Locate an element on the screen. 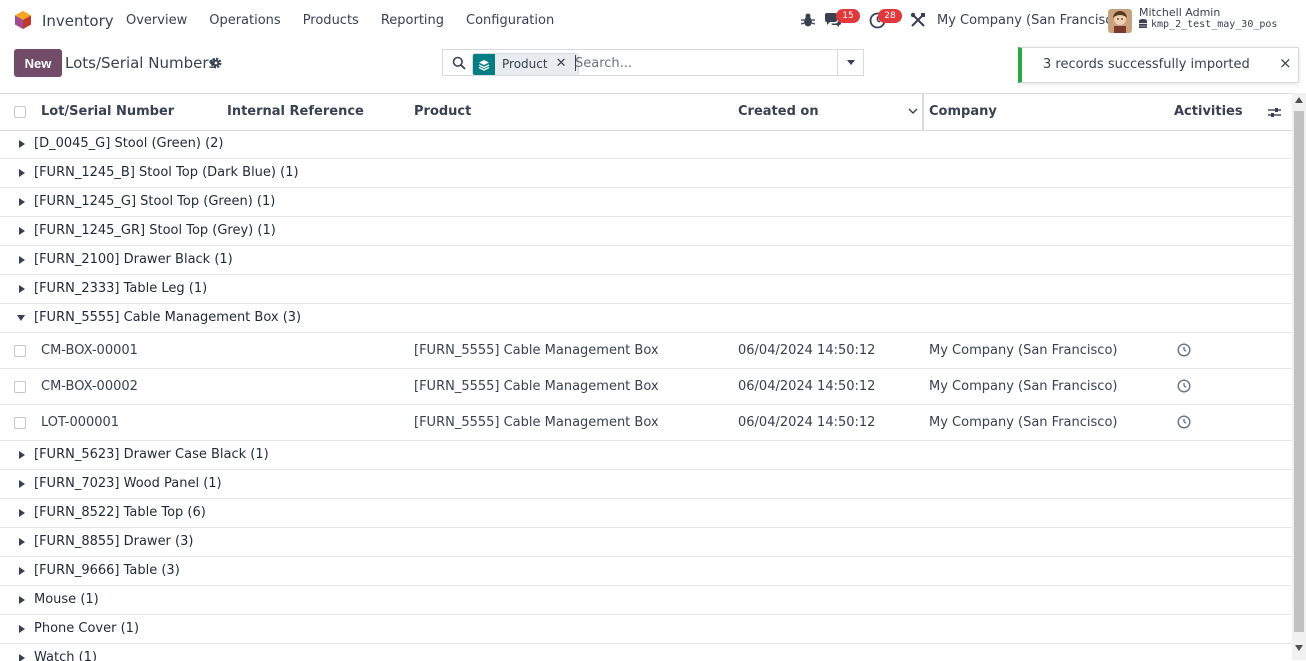 The width and height of the screenshot is (1306, 661). group-row: [FURN_9666] Table (3) is located at coordinates (646, 571).